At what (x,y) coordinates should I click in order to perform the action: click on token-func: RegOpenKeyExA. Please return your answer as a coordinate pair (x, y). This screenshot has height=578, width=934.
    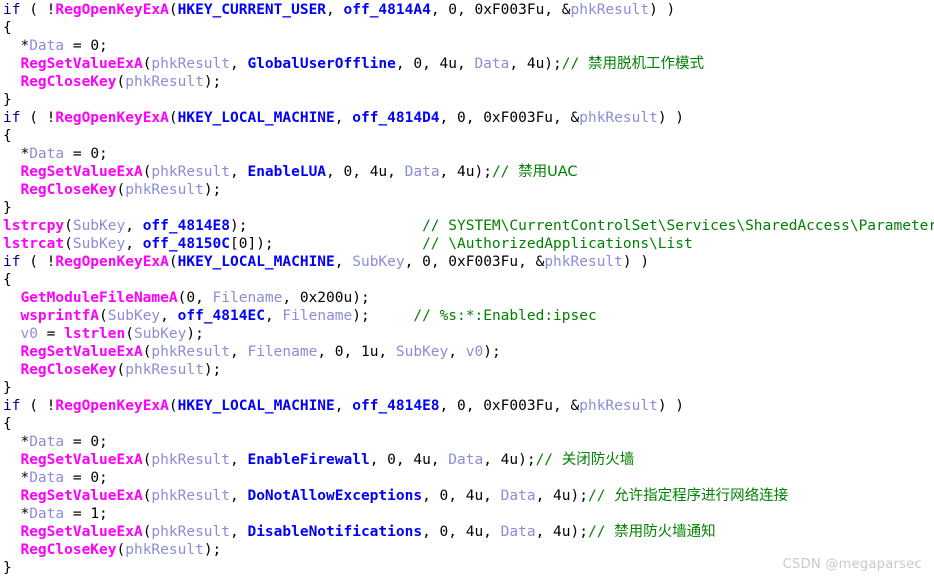
    Looking at the image, I should click on (112, 406).